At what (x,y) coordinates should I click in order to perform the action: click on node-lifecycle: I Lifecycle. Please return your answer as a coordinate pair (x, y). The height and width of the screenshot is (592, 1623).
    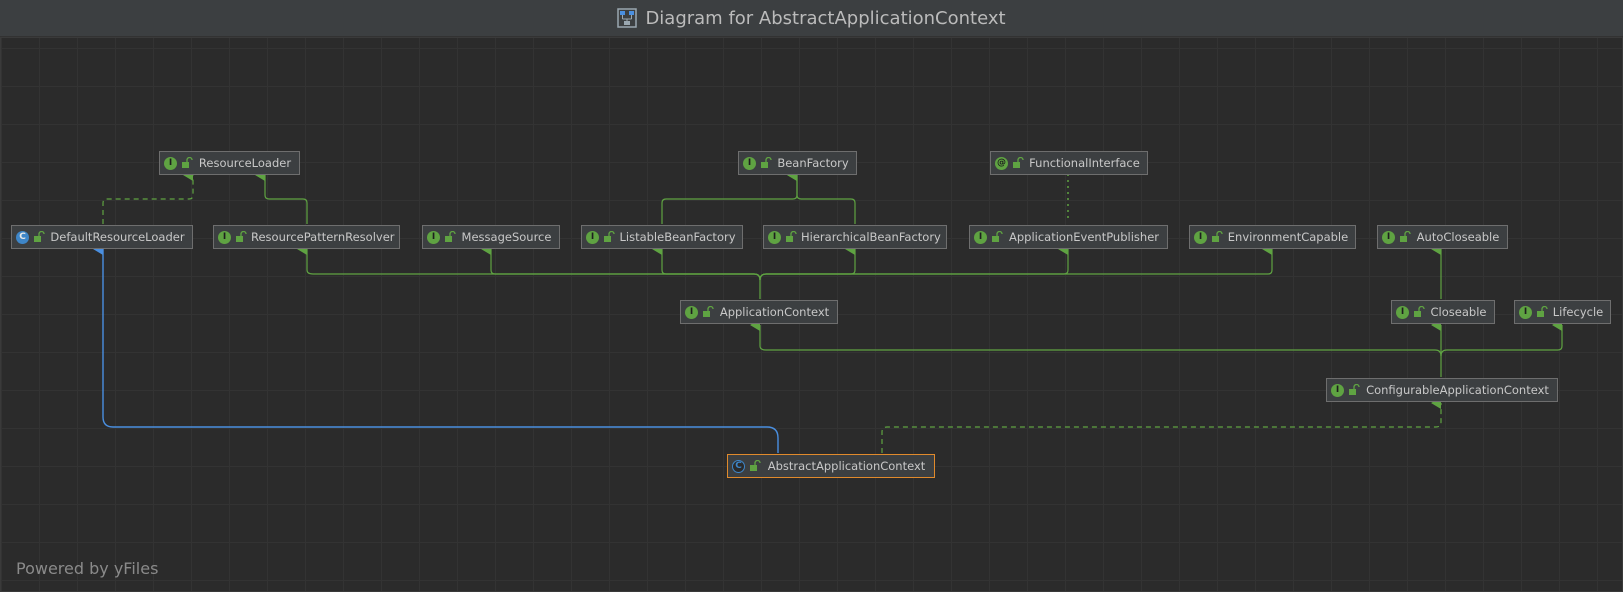
    Looking at the image, I should click on (1562, 312).